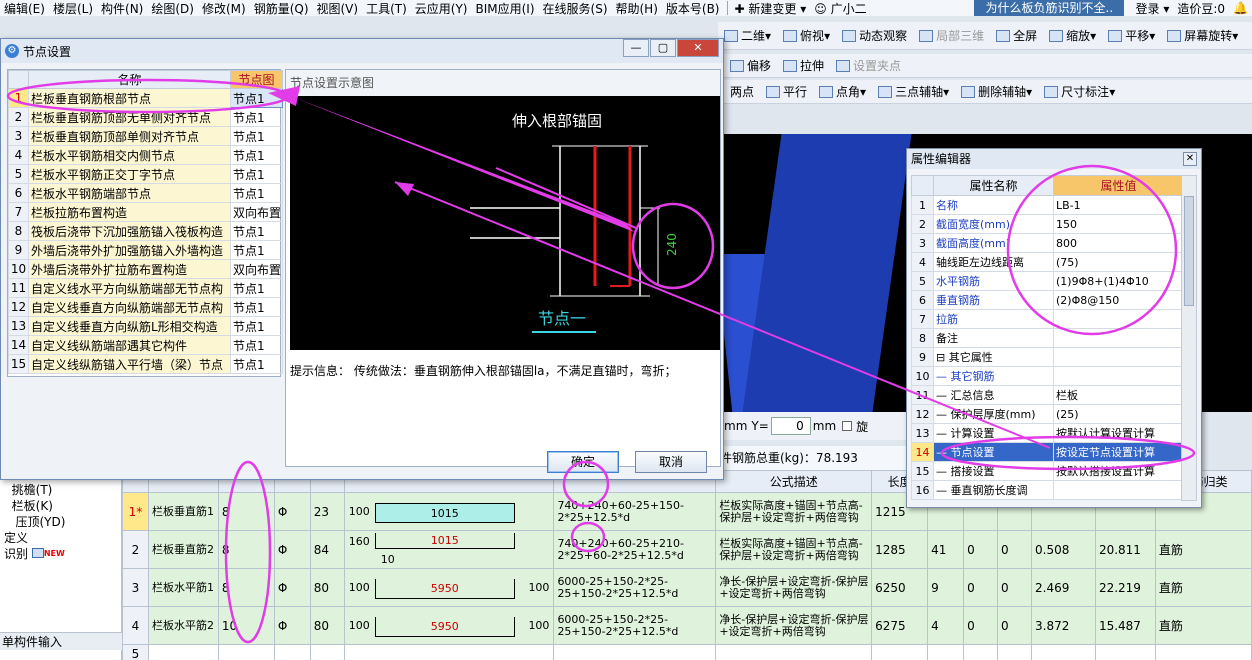  I want to click on rotate-checkbox, so click(847, 426).